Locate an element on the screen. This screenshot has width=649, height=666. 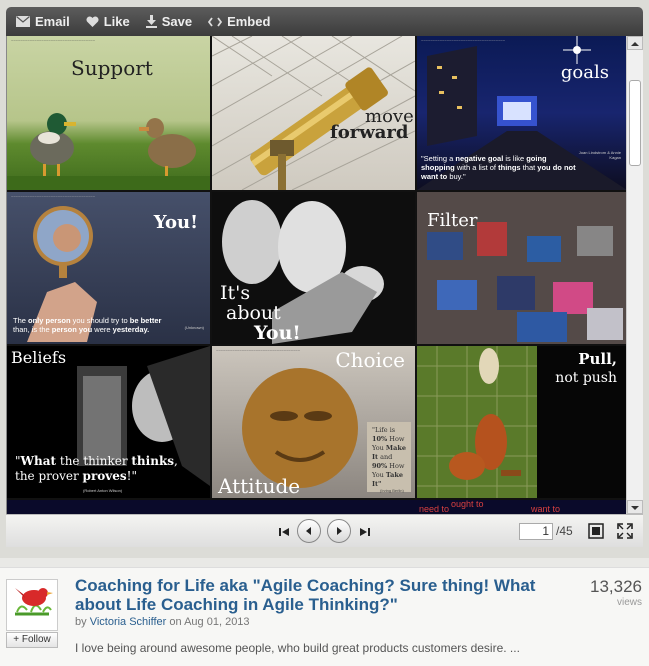
next-slide-button is located at coordinates (339, 531).